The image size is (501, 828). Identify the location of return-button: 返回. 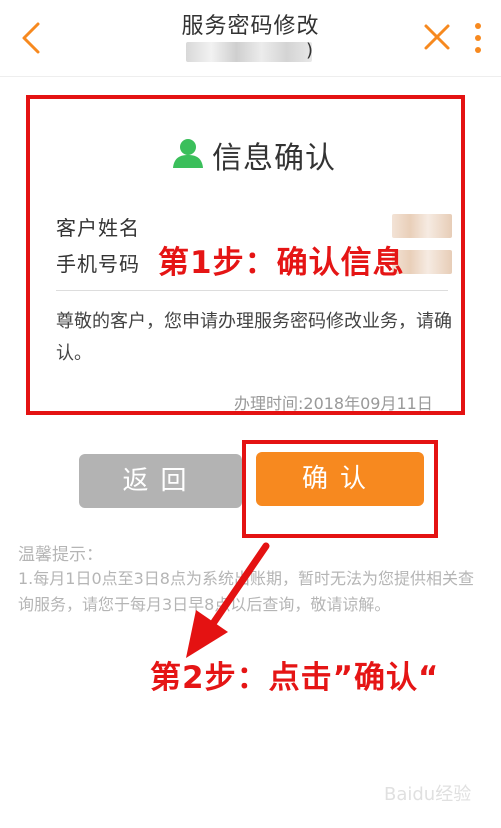
(160, 481).